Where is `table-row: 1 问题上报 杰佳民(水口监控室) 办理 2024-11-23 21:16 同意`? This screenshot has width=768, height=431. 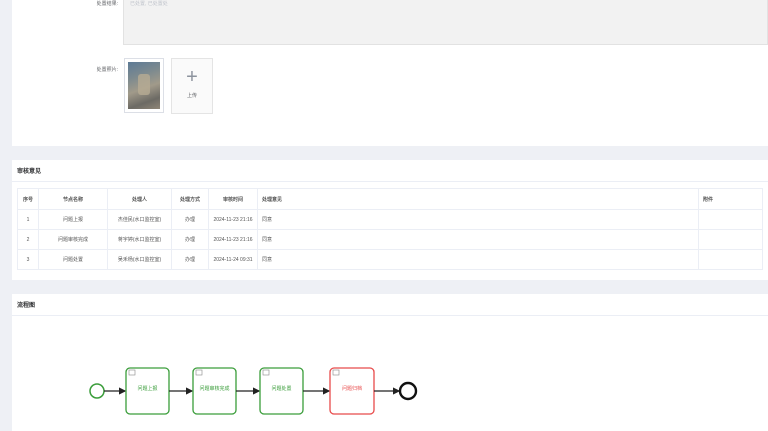
table-row: 1 问题上报 杰佳民(水口监控室) 办理 2024-11-23 21:16 同意 is located at coordinates (390, 219).